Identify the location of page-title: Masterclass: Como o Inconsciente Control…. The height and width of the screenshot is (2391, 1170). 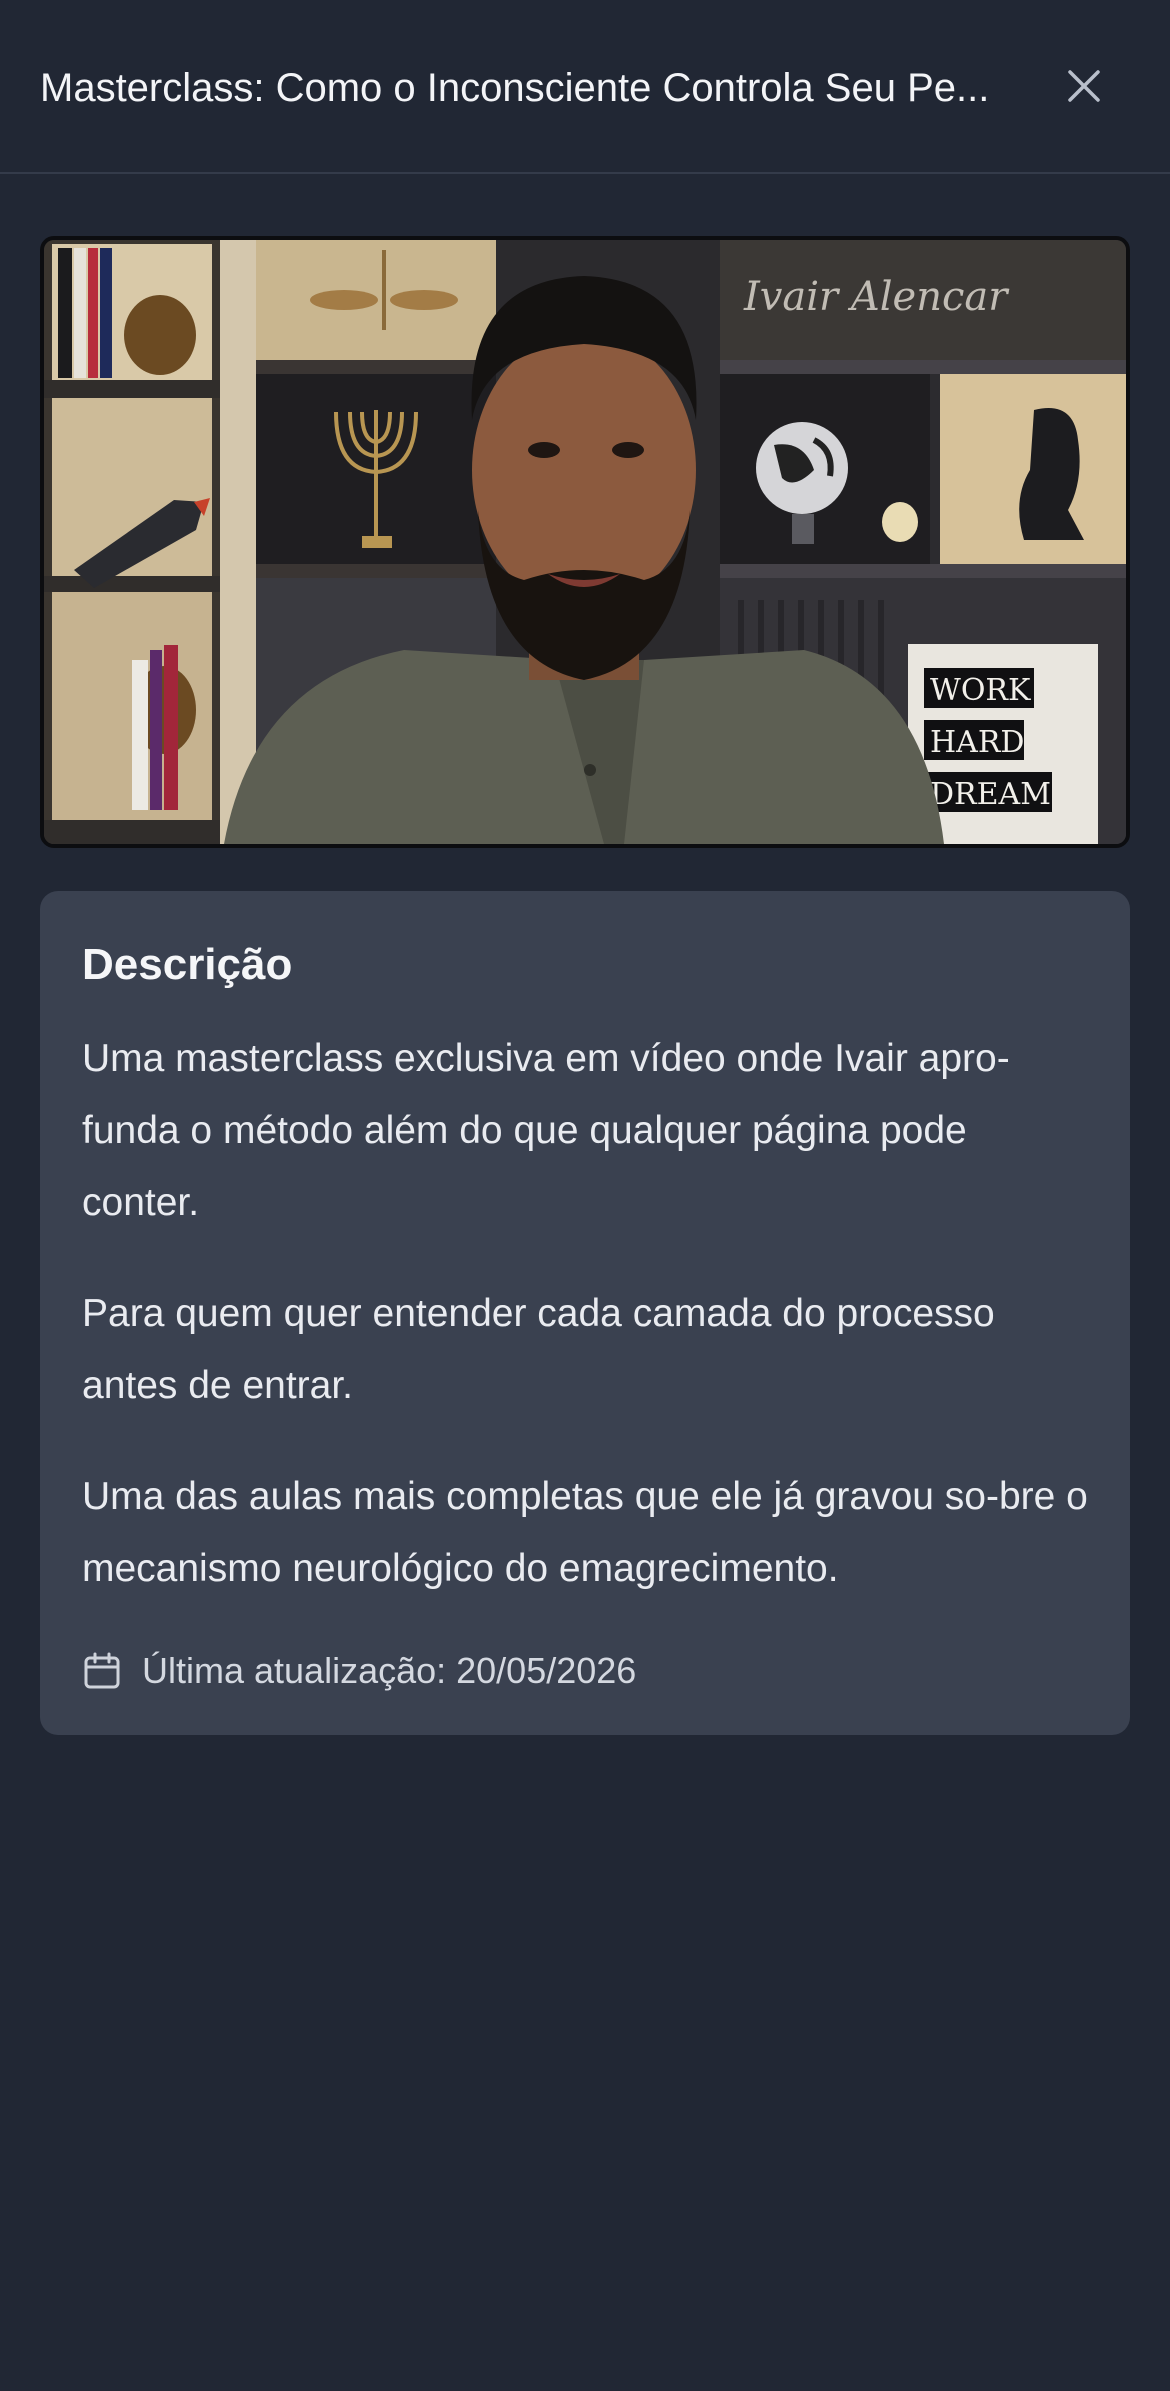
(515, 88).